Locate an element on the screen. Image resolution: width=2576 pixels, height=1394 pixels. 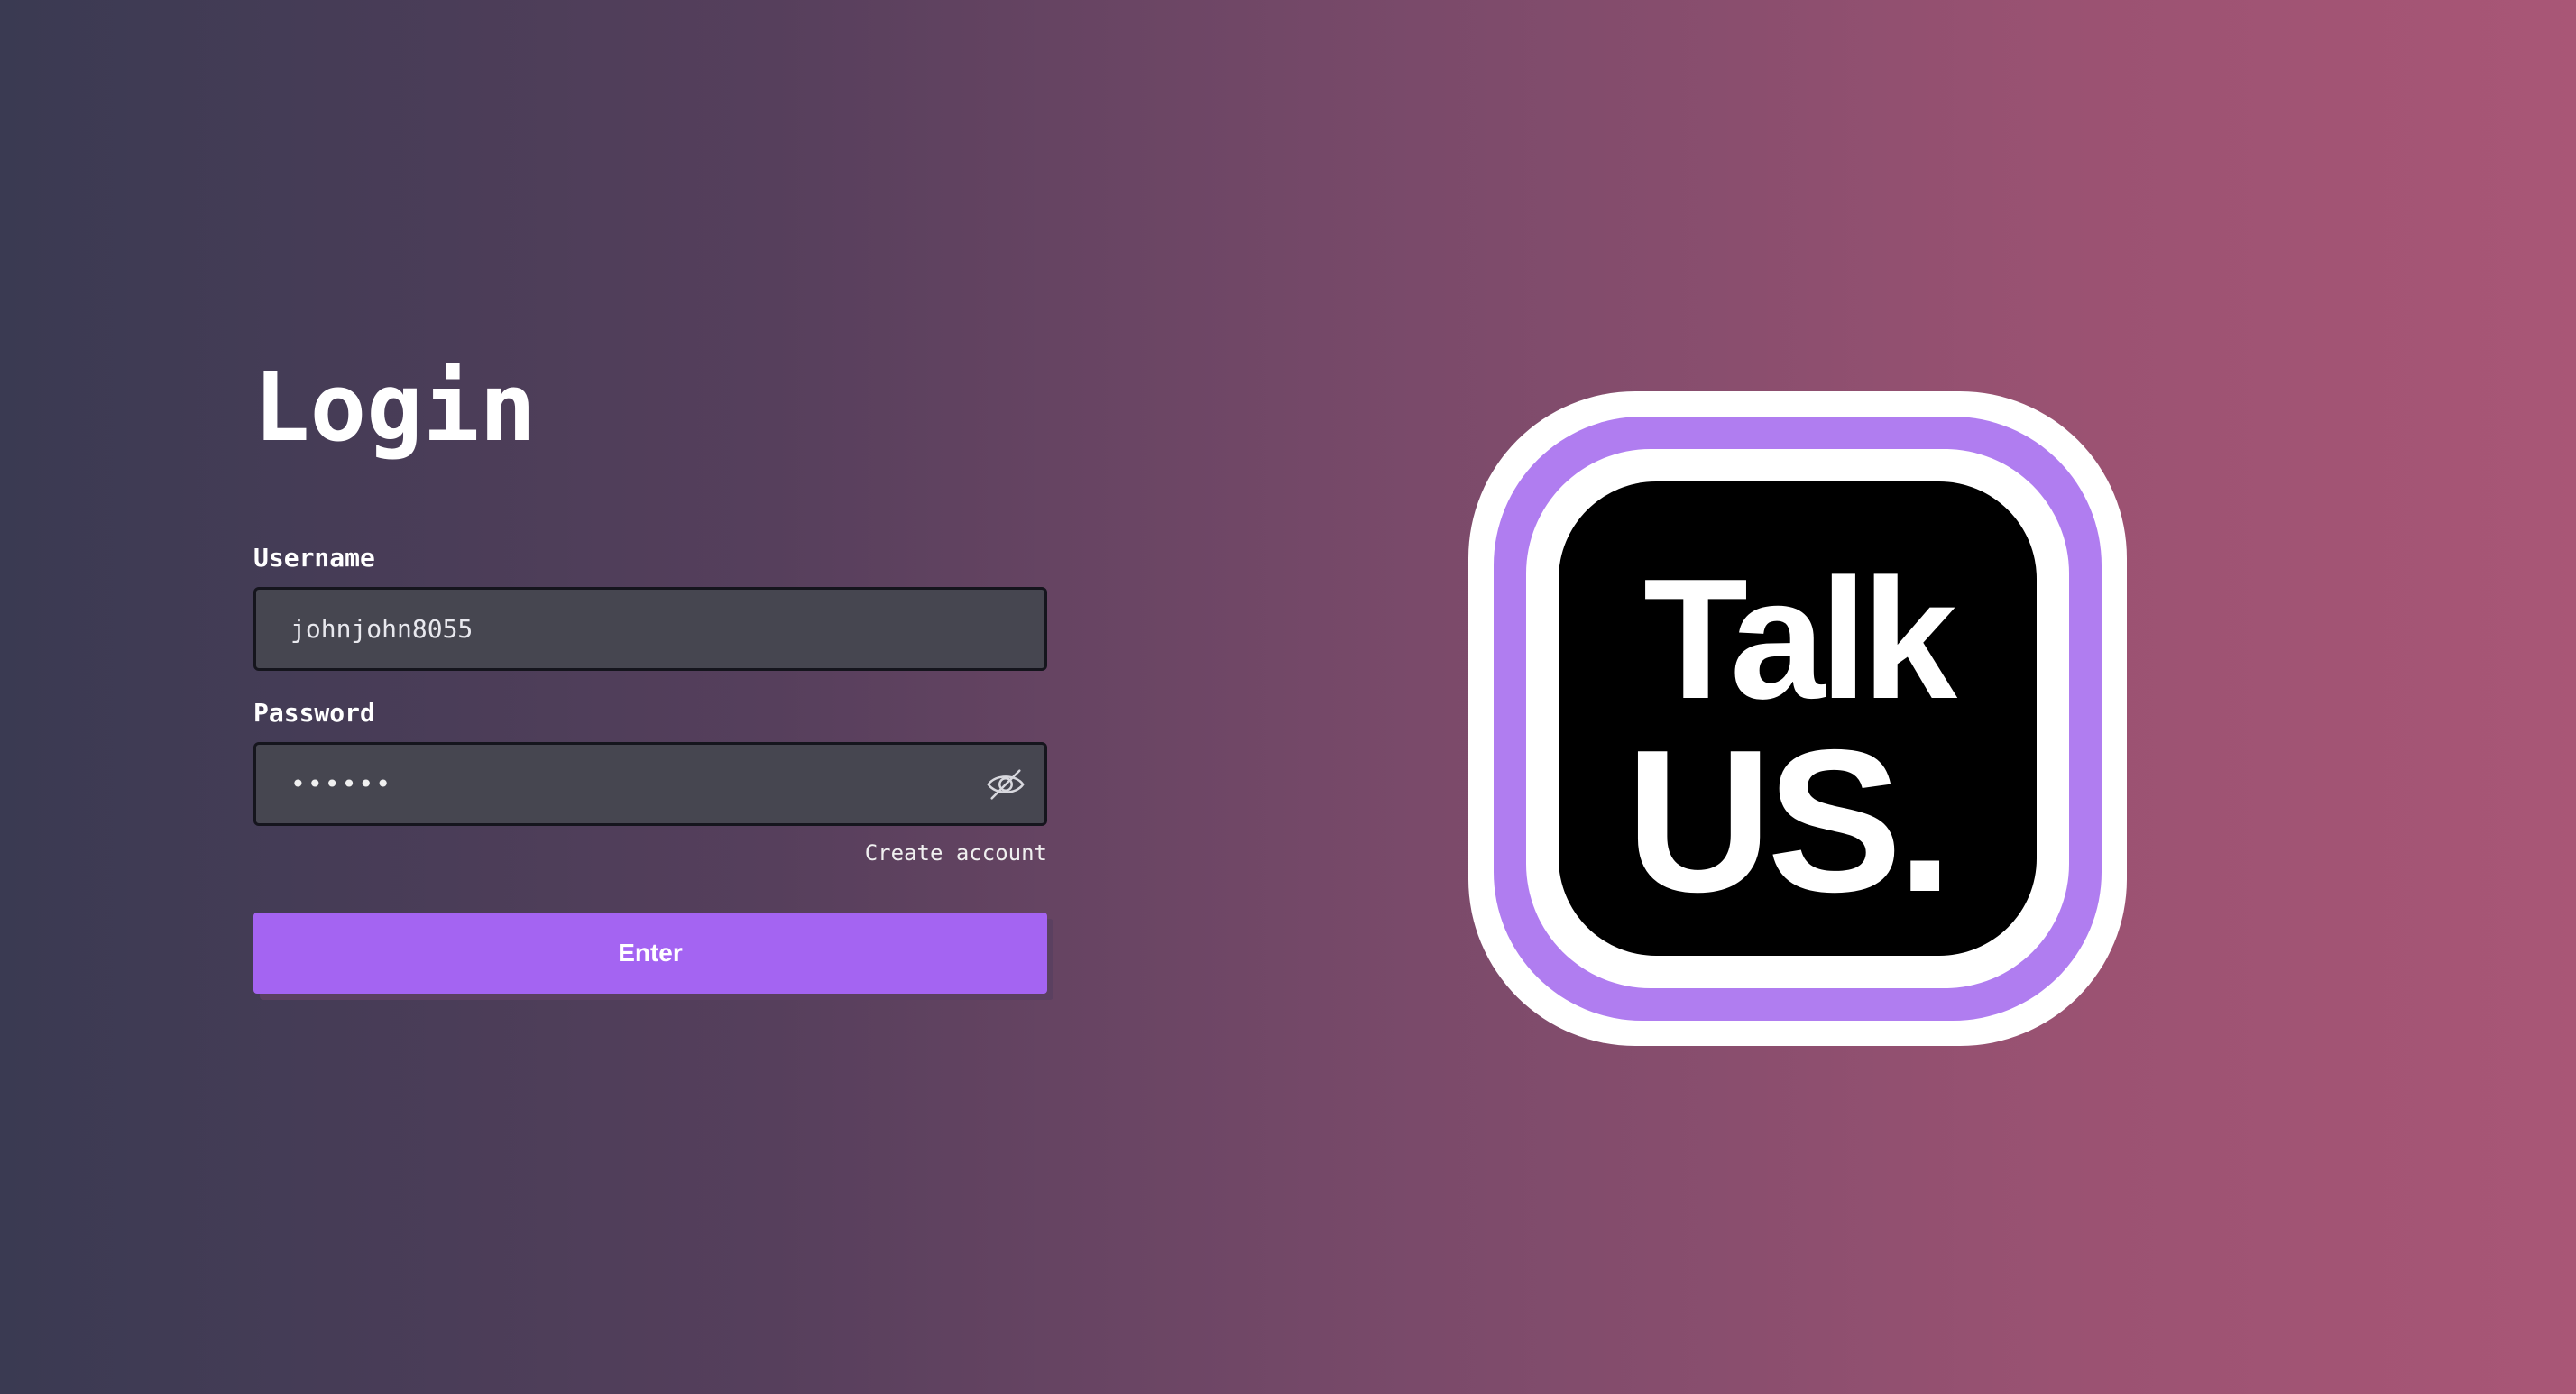
create-account-link: Create account is located at coordinates (650, 853).